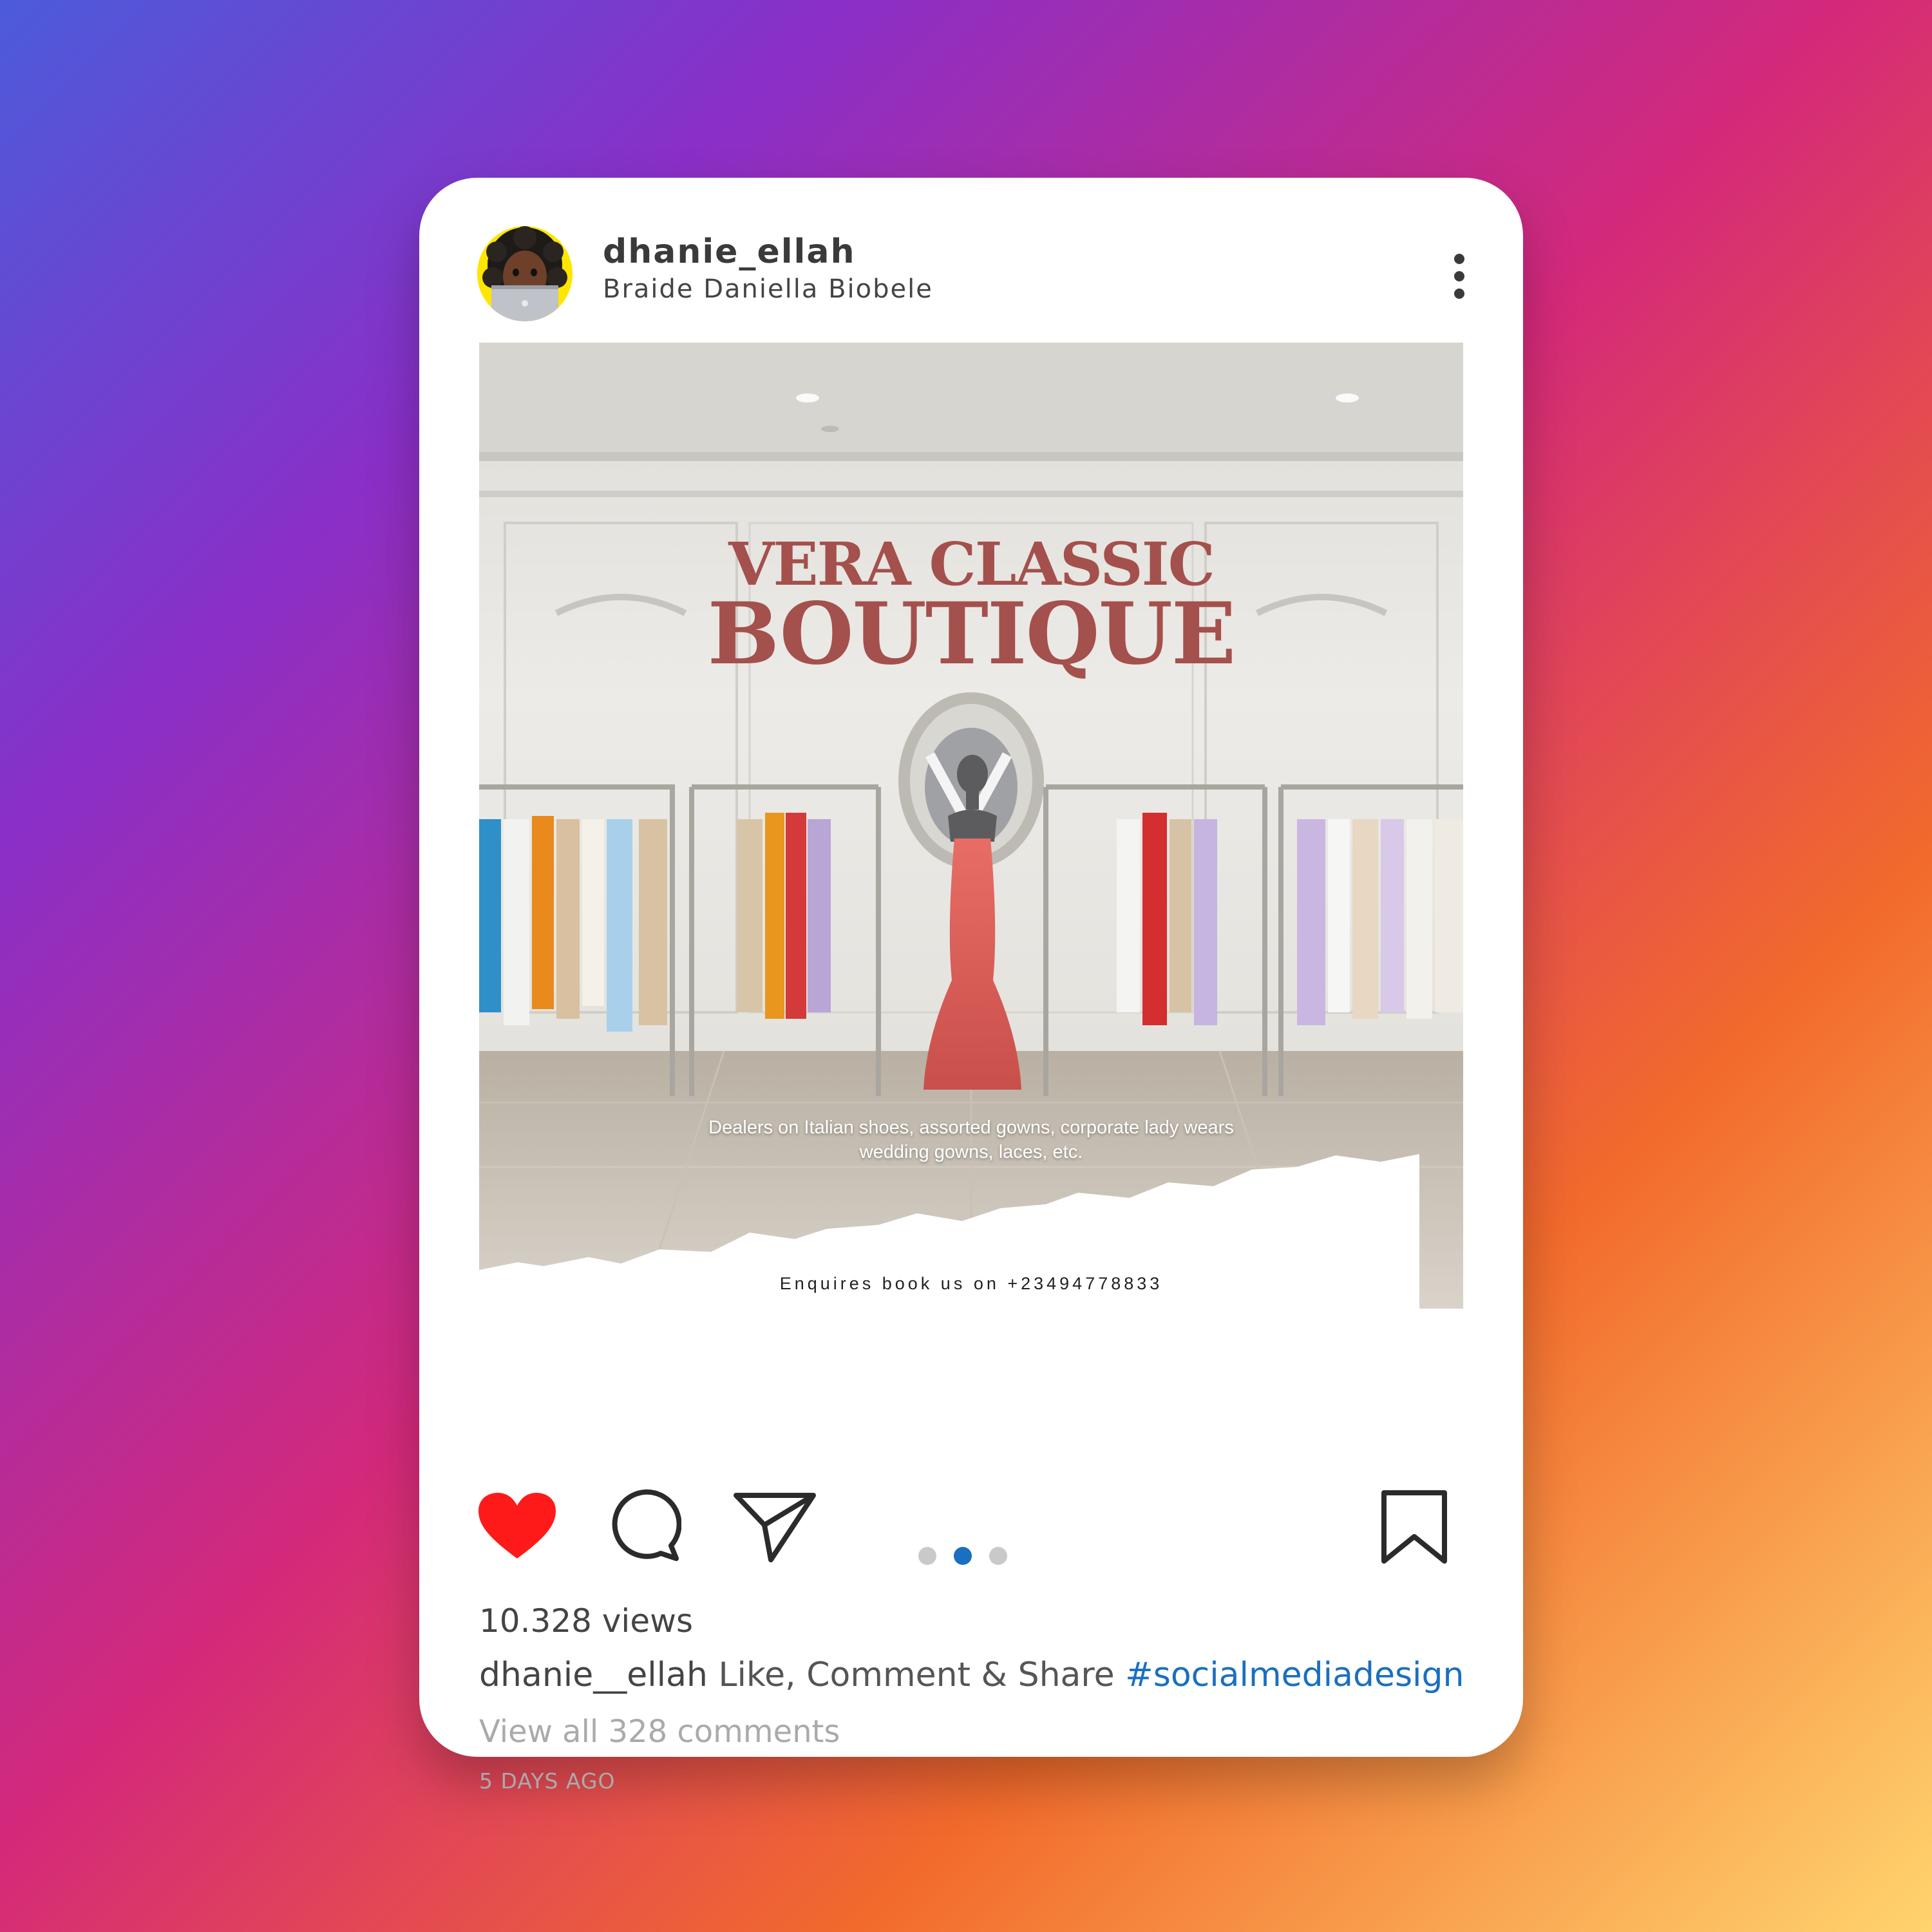  What do you see at coordinates (547, 1781) in the screenshot?
I see `post-timestamp: 5 DAYS AGO` at bounding box center [547, 1781].